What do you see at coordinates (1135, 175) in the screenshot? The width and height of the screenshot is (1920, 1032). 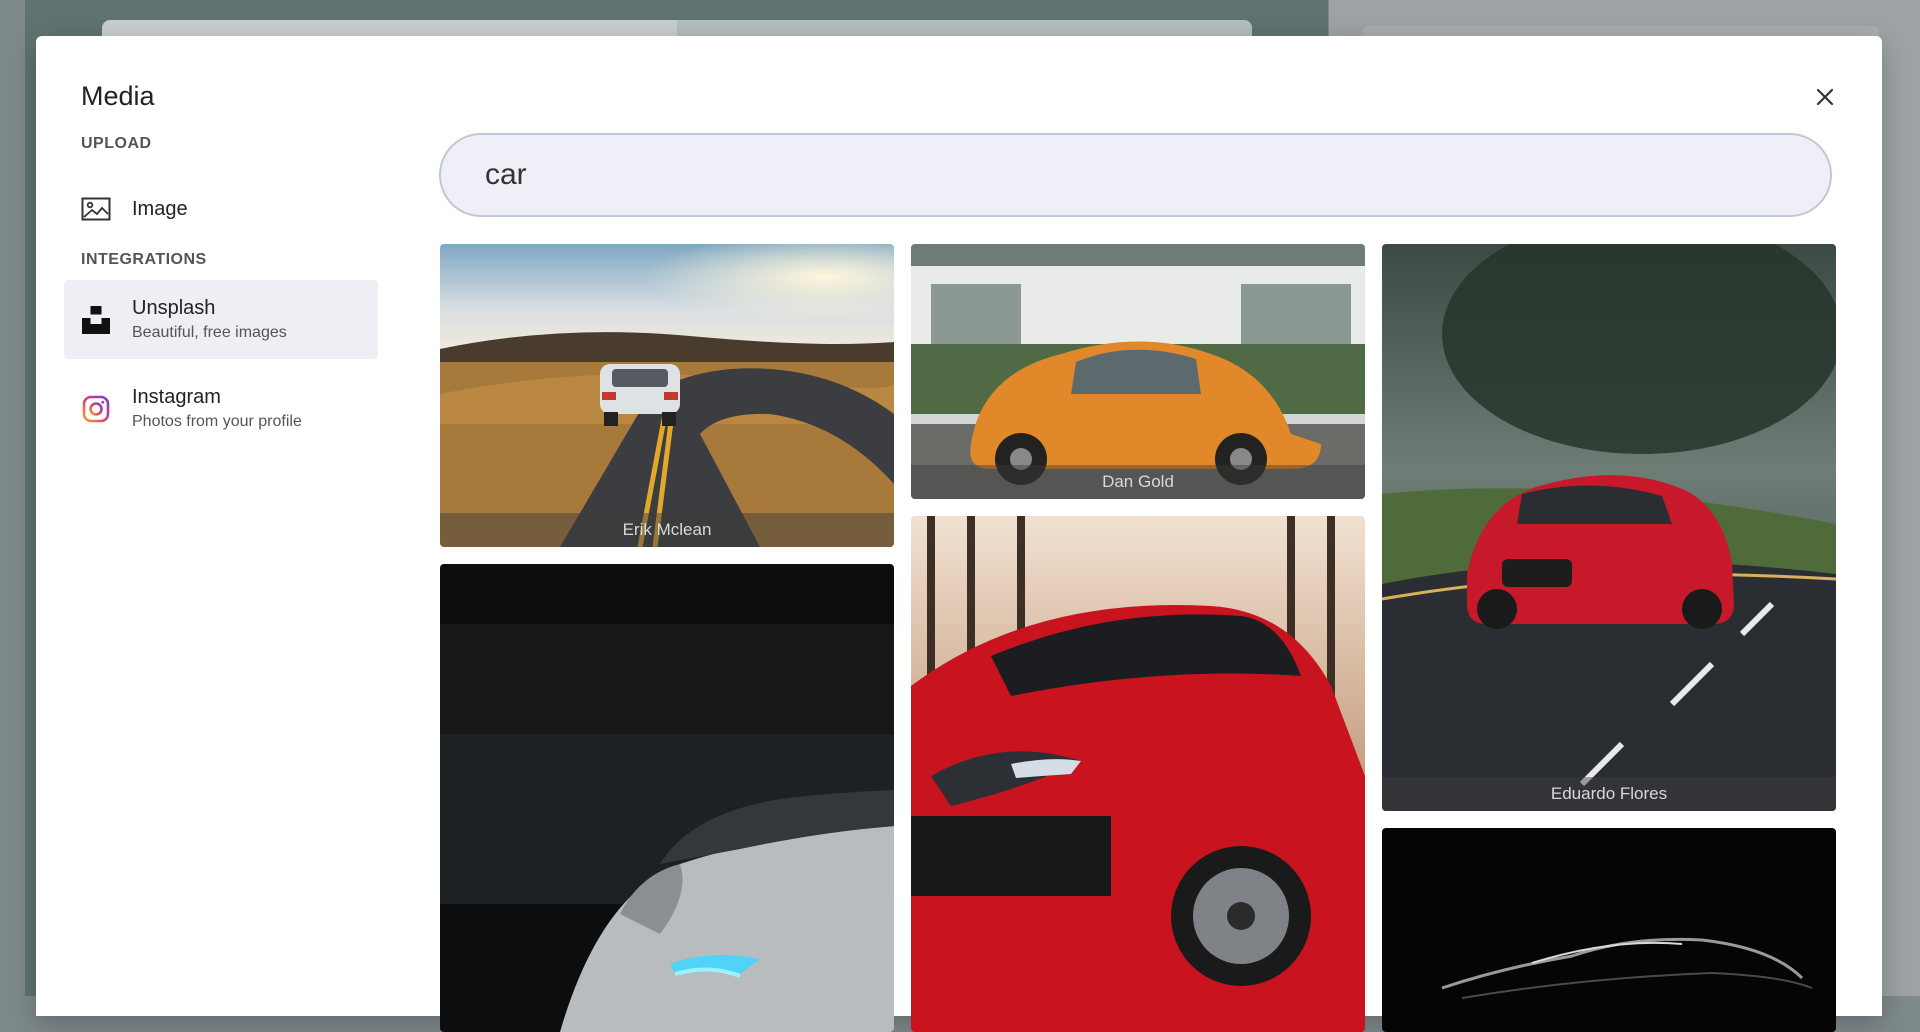 I see `search-input` at bounding box center [1135, 175].